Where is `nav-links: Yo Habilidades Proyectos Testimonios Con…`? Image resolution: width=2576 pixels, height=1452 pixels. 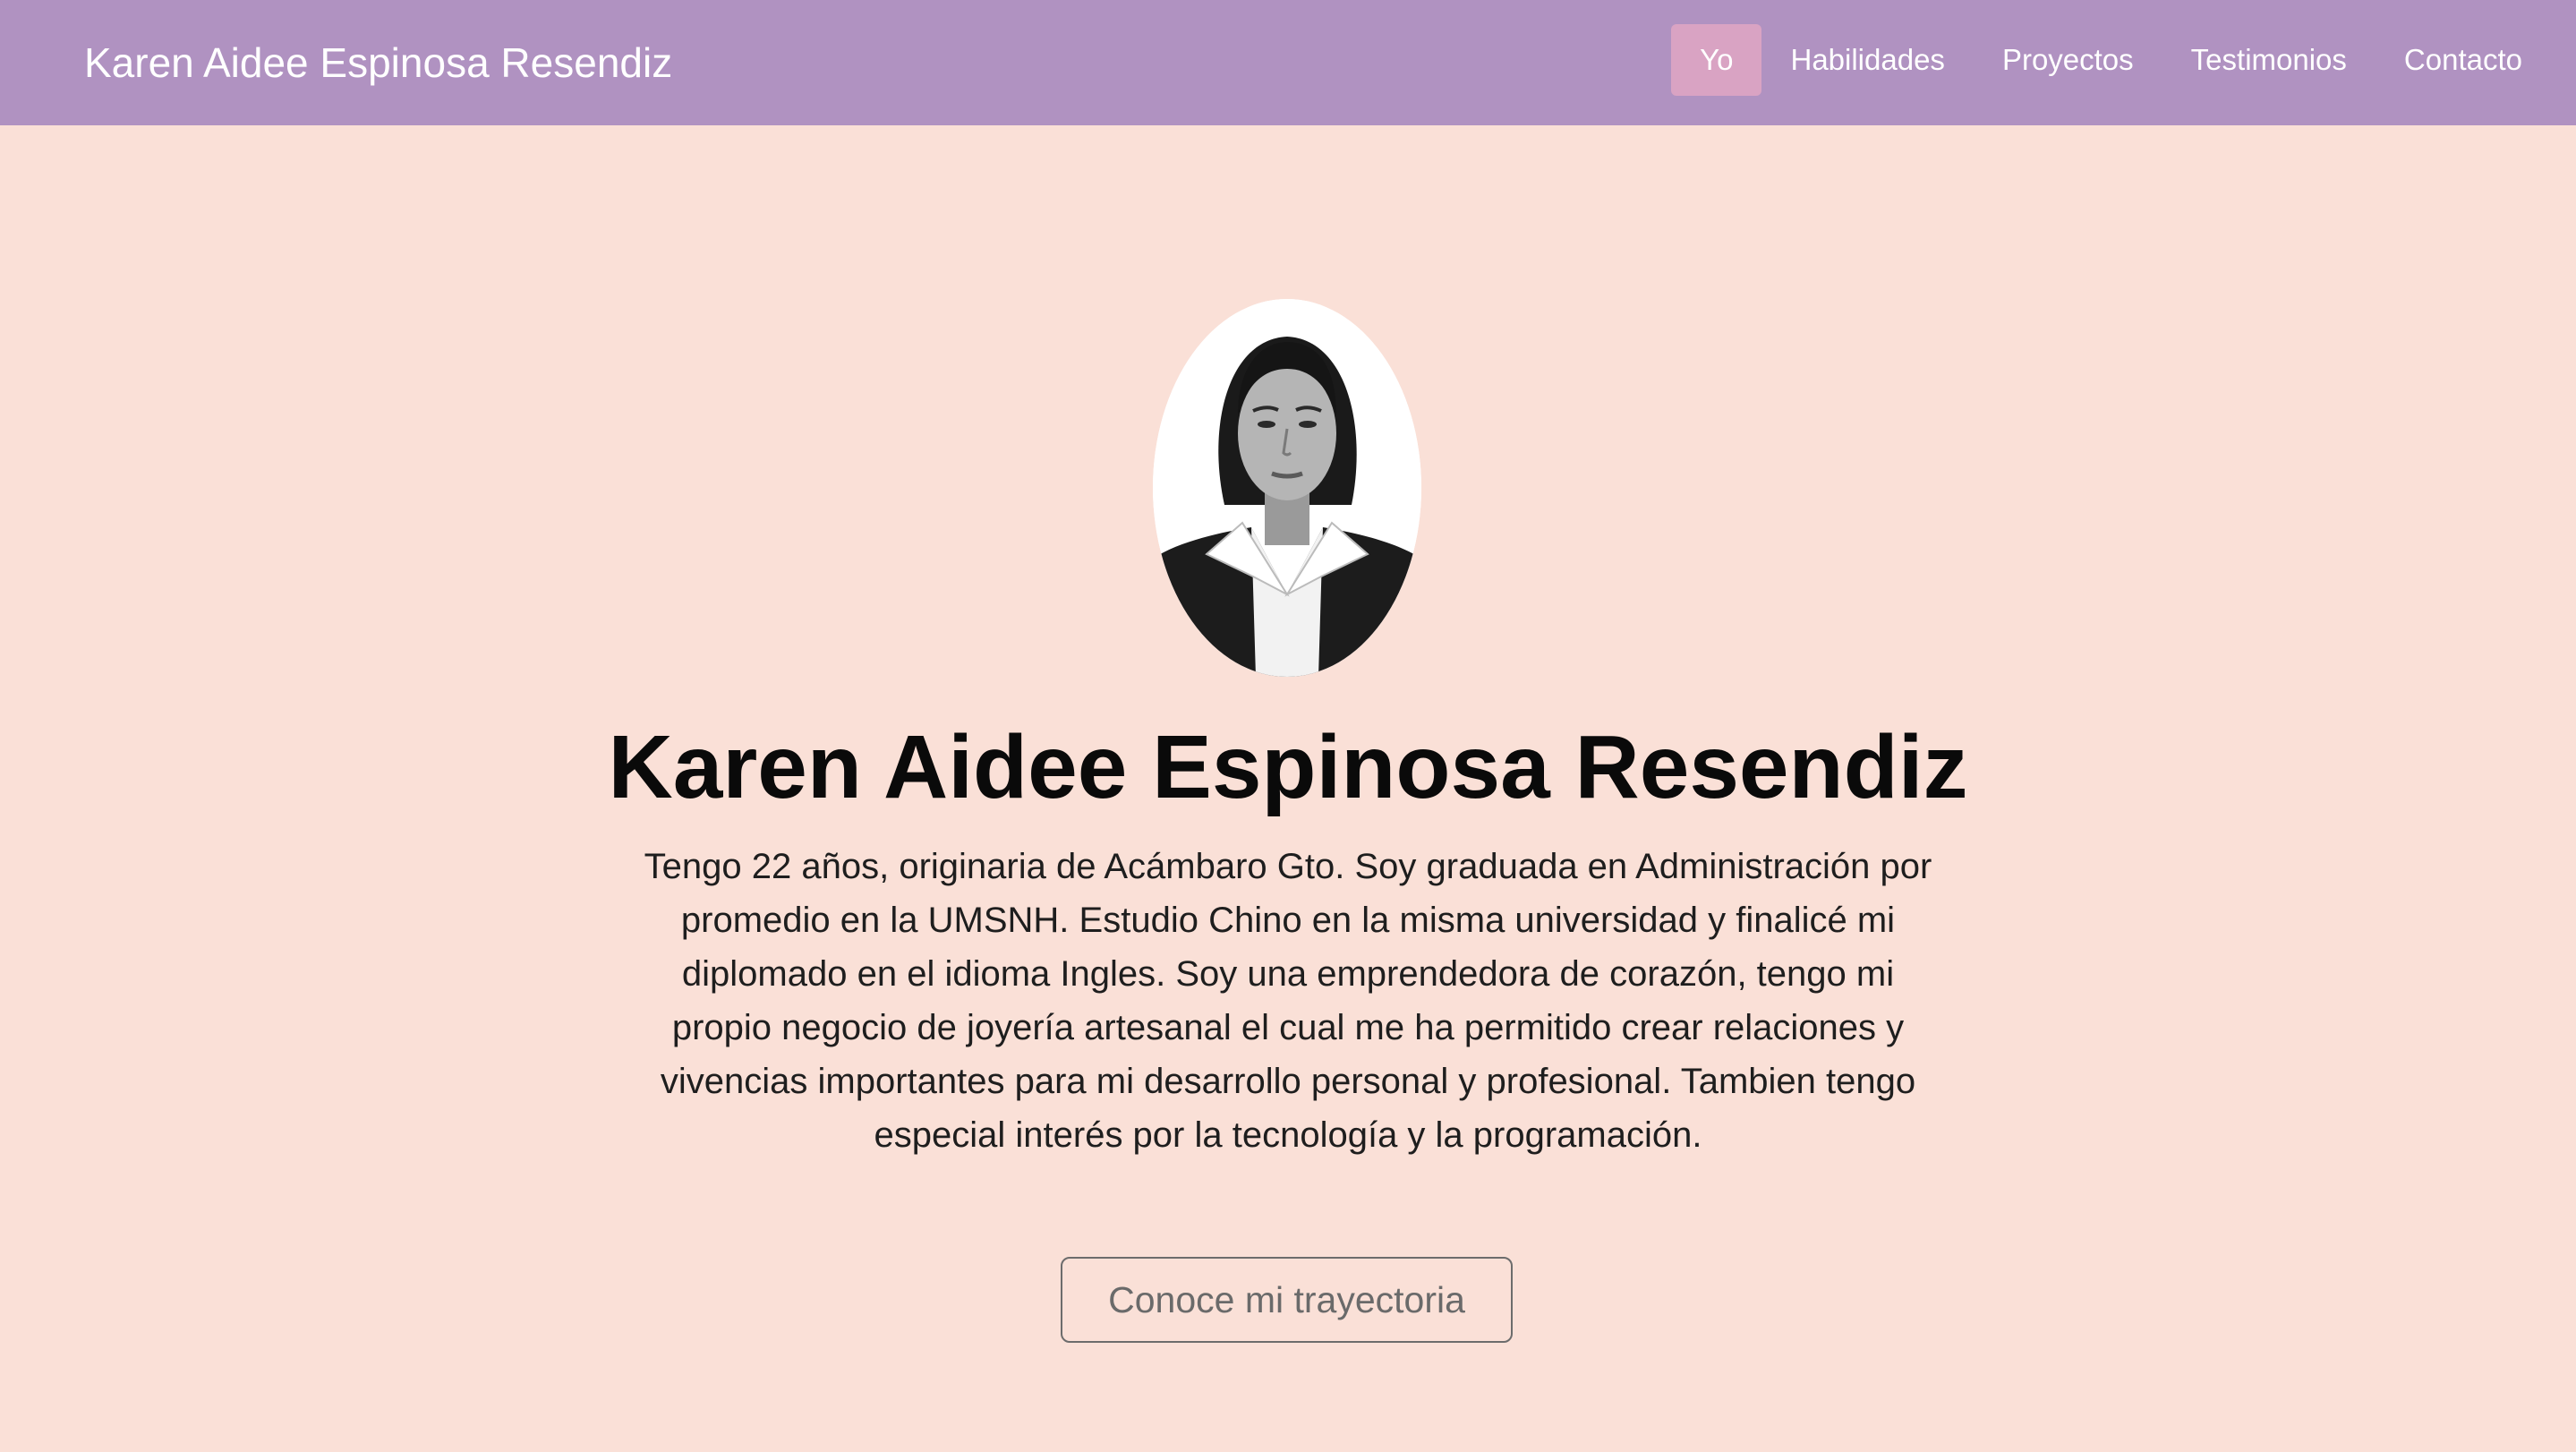 nav-links: Yo Habilidades Proyectos Testimonios Con… is located at coordinates (2111, 60).